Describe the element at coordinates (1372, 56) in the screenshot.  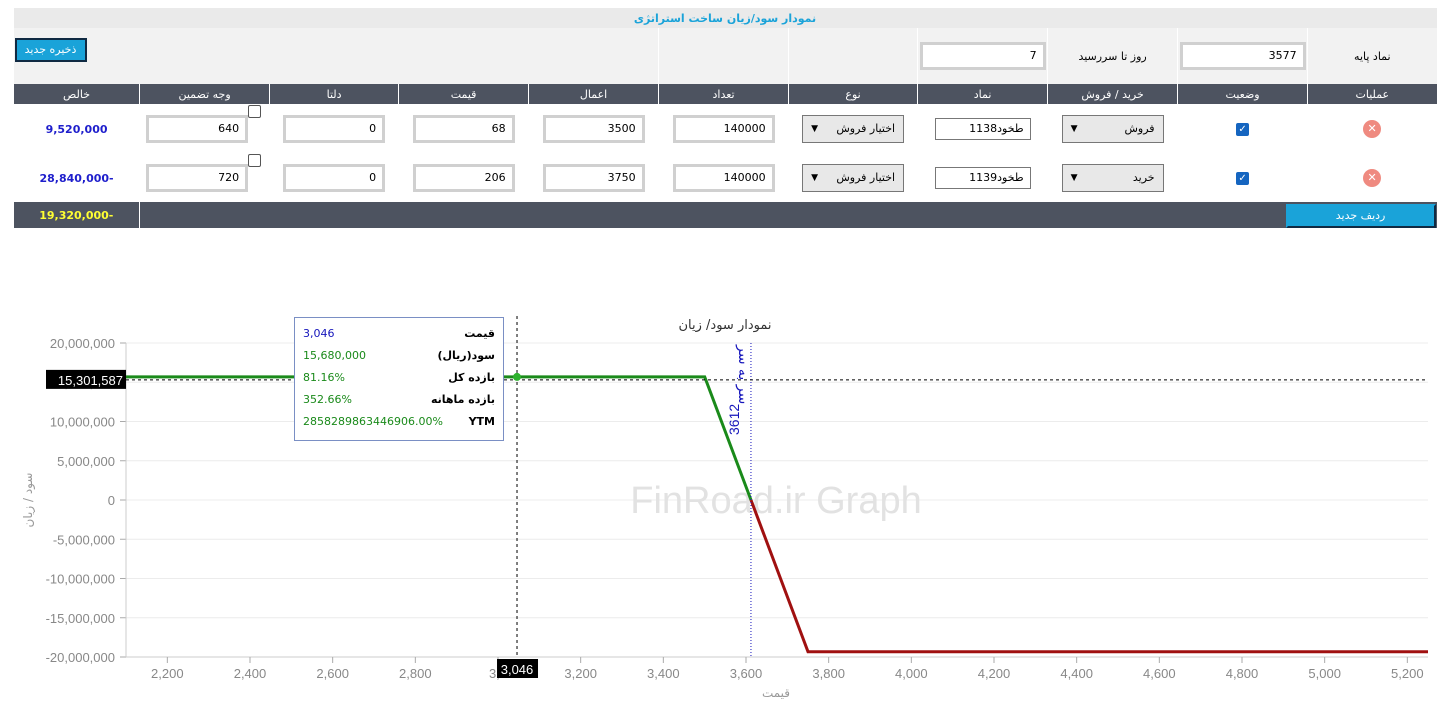
I see `underlying-label: نماد پایه` at that location.